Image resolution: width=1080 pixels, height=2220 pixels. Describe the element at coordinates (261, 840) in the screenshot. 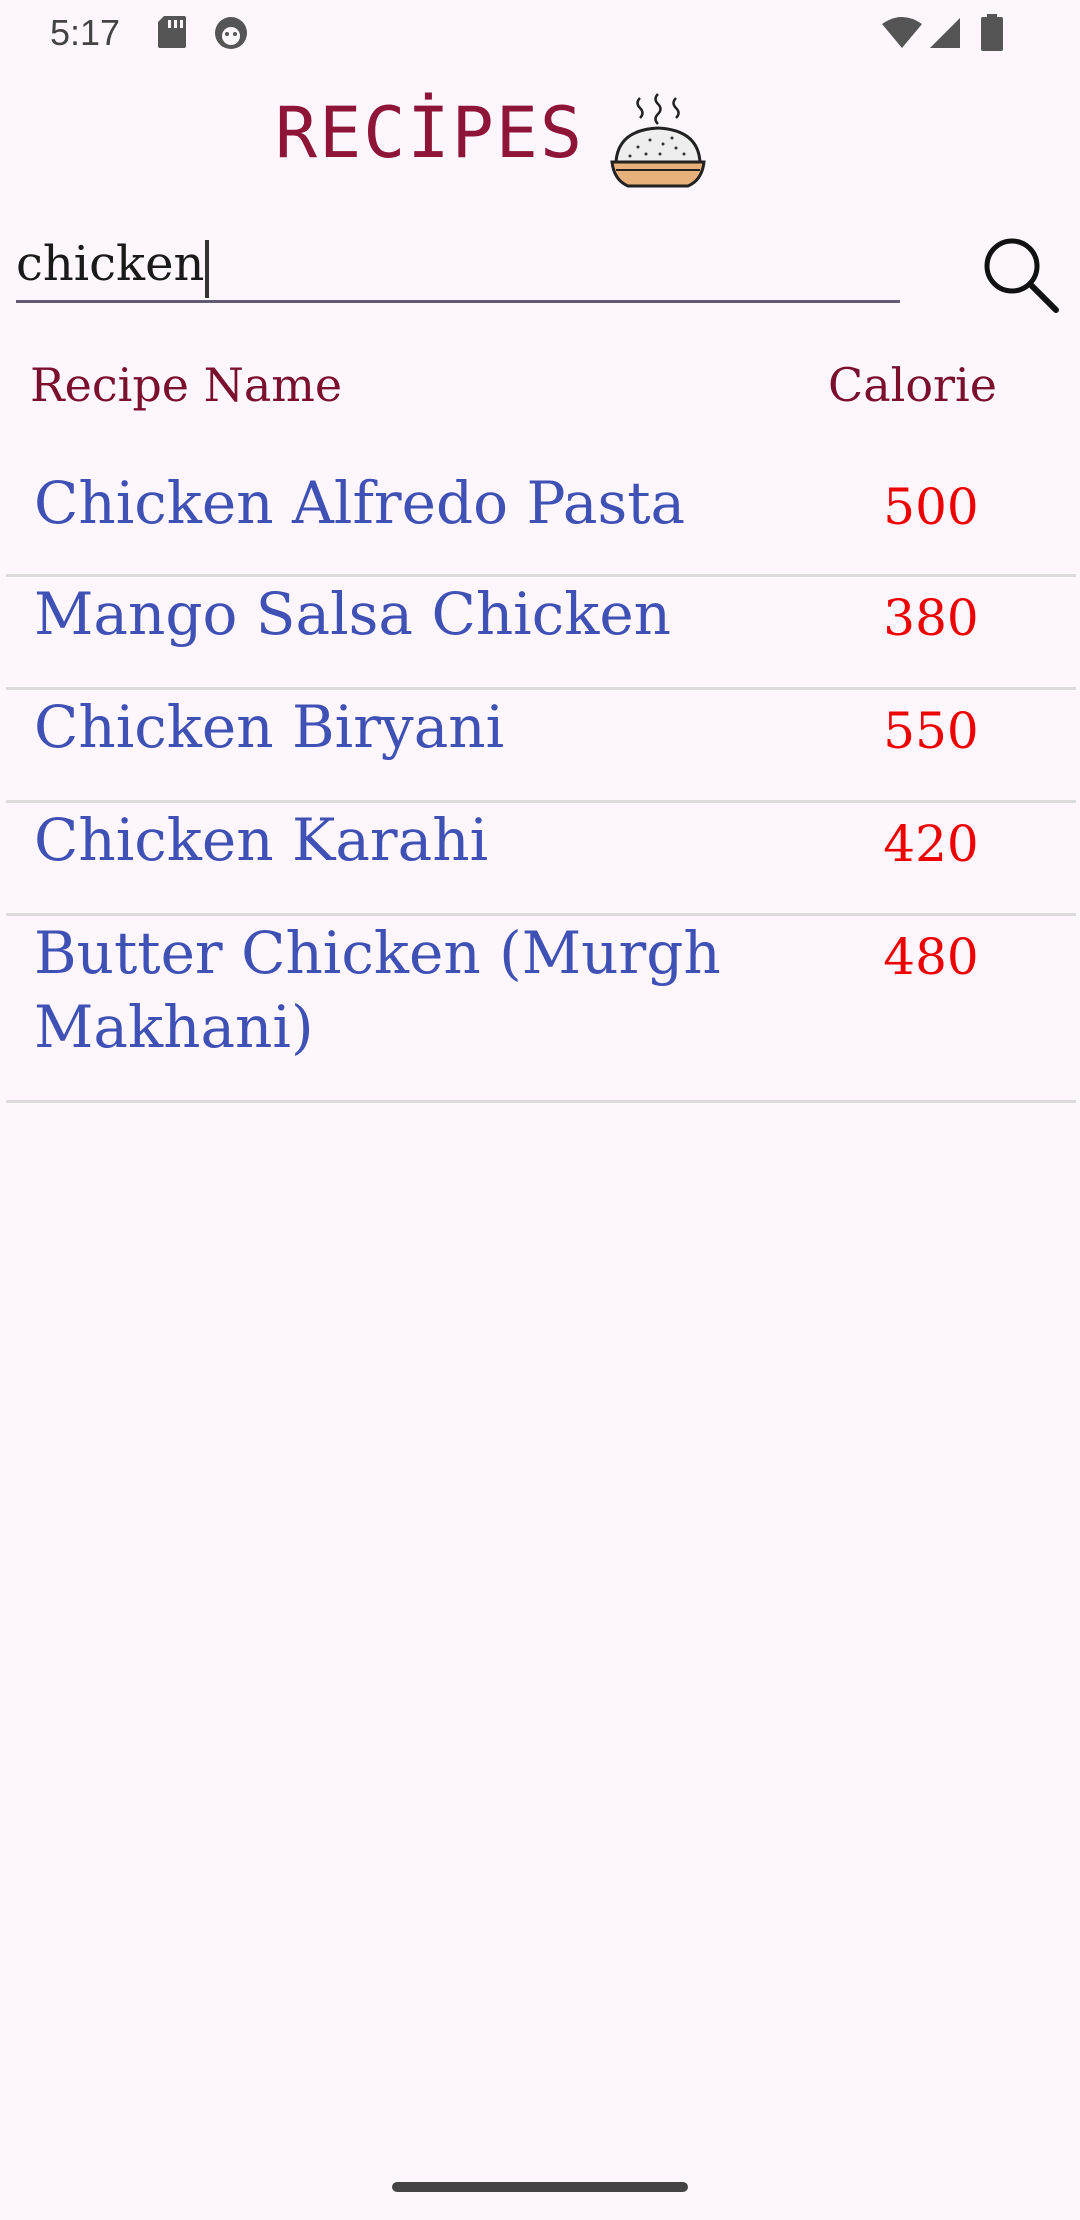

I see `recipe-name: Chicken Karahi` at that location.